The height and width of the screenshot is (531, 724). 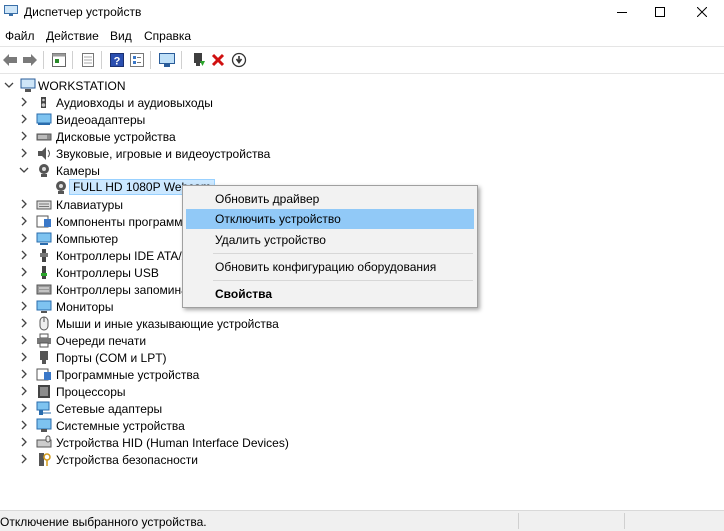 I want to click on update-driver-icon, so click(x=199, y=59).